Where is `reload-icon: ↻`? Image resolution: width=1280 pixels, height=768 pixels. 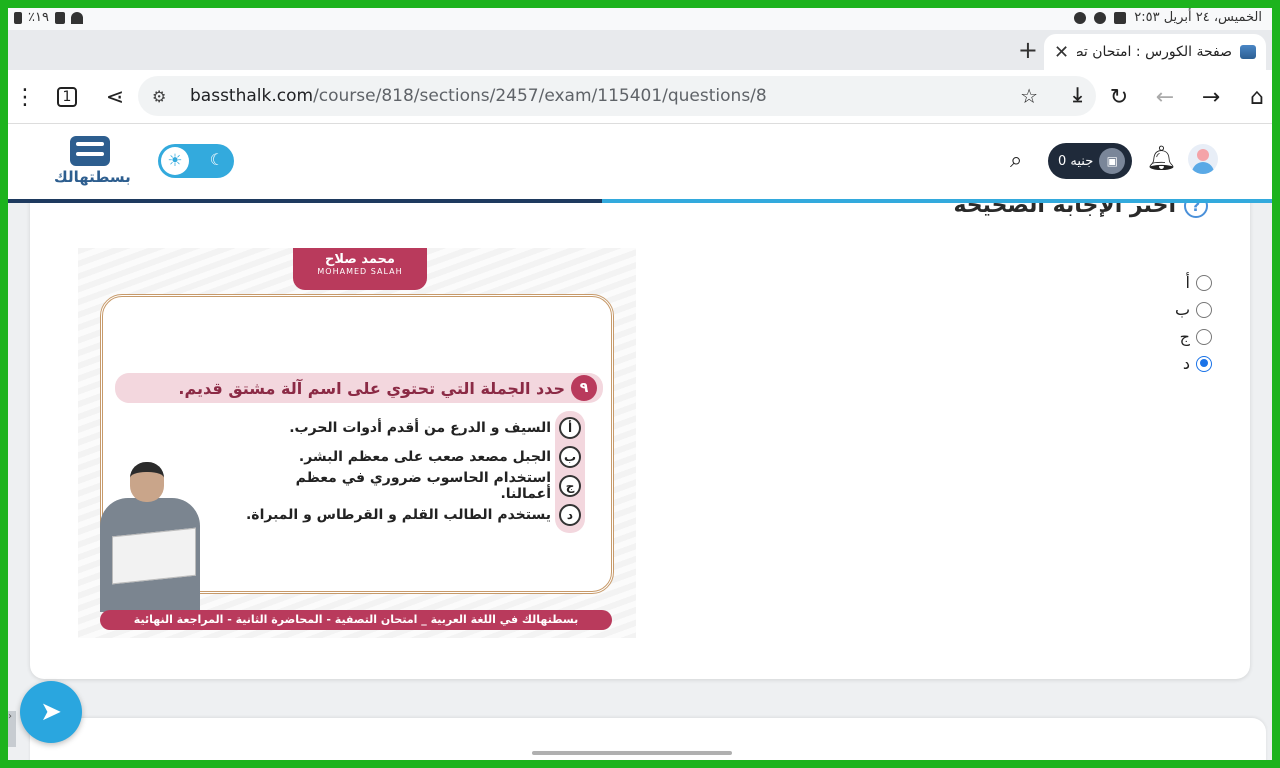
reload-icon: ↻ is located at coordinates (1119, 97).